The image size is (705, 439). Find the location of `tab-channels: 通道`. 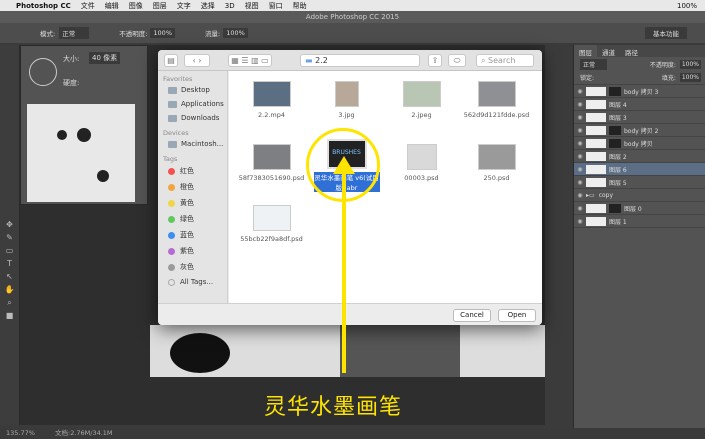

tab-channels: 通道 is located at coordinates (608, 51).